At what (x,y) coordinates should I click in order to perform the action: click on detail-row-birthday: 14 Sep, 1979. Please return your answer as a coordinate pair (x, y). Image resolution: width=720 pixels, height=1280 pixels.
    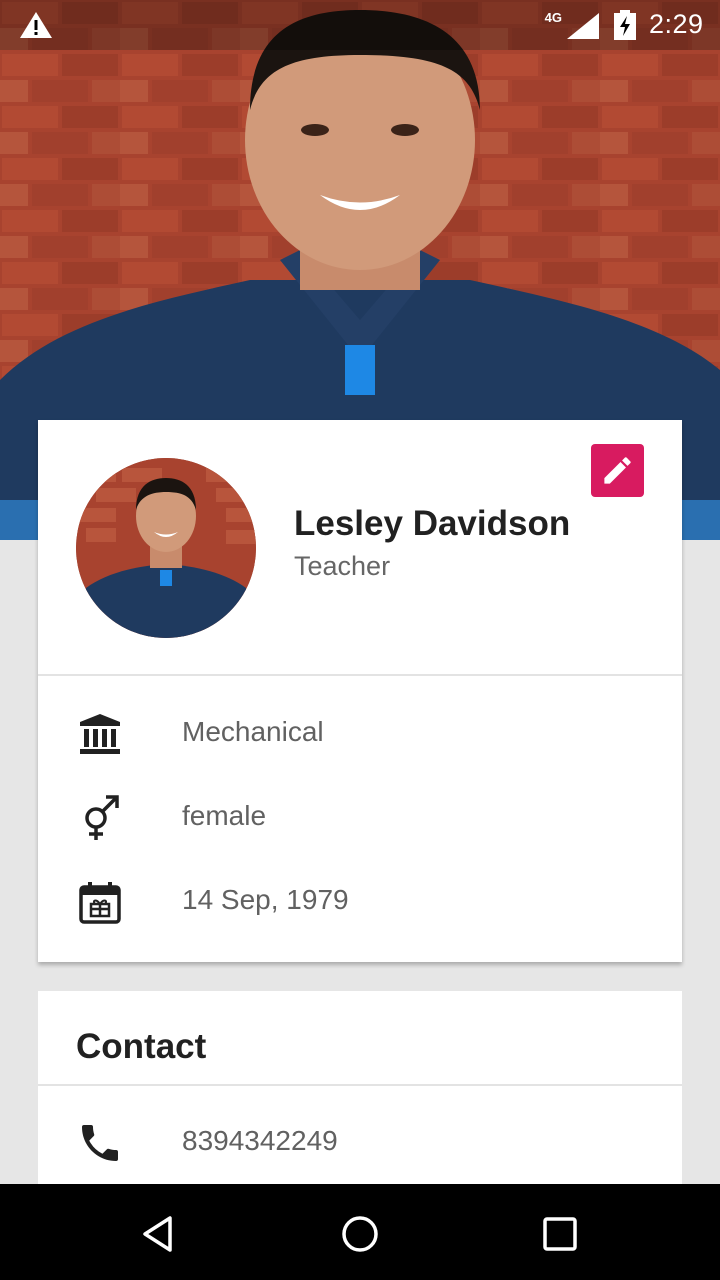
    Looking at the image, I should click on (360, 900).